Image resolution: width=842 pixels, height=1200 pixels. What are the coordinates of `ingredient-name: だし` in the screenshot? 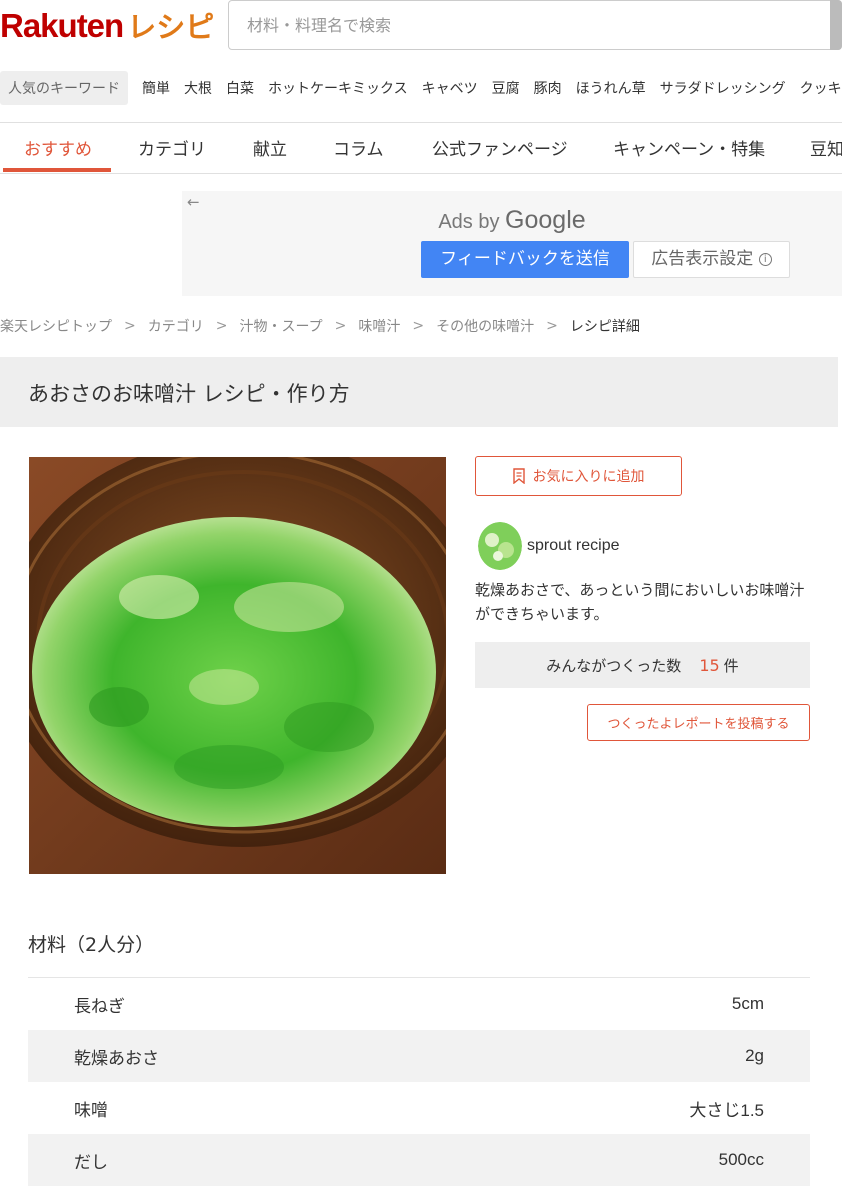 It's located at (91, 1162).